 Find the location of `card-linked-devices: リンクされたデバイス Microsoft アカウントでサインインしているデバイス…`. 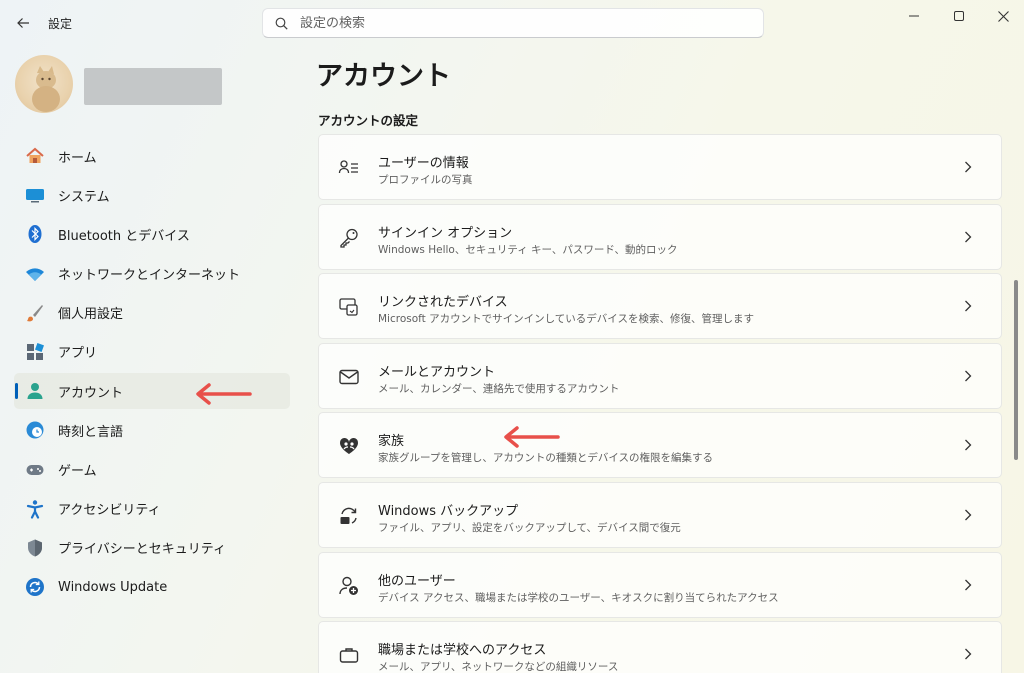

card-linked-devices: リンクされたデバイス Microsoft アカウントでサインインしているデバイス… is located at coordinates (660, 306).